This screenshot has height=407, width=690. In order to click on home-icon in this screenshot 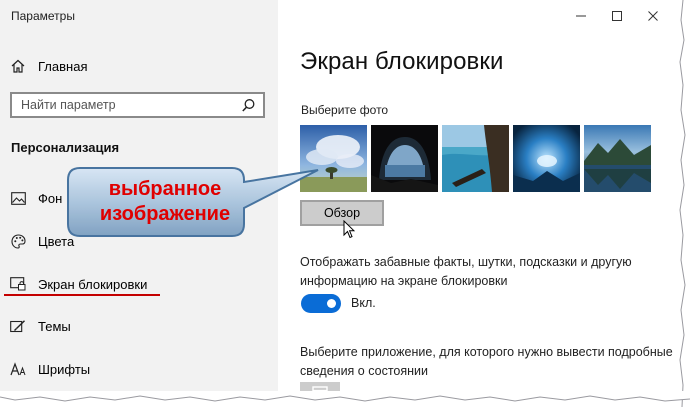, I will do `click(18, 66)`.